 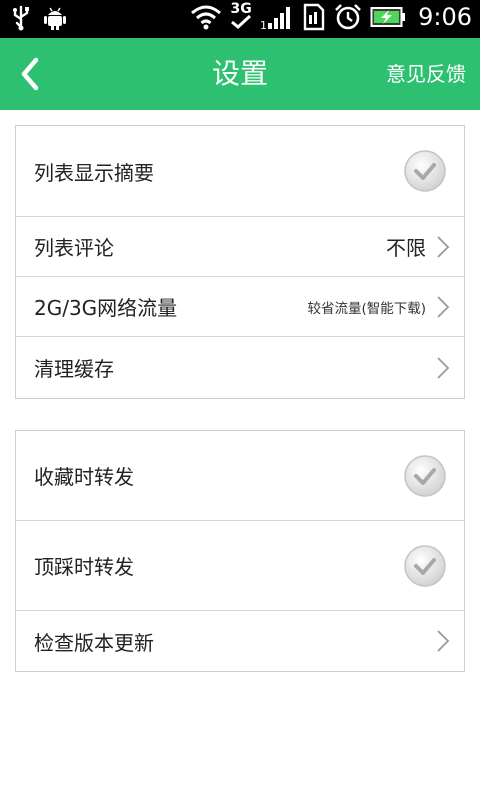 I want to click on wifi-icon, so click(x=206, y=17).